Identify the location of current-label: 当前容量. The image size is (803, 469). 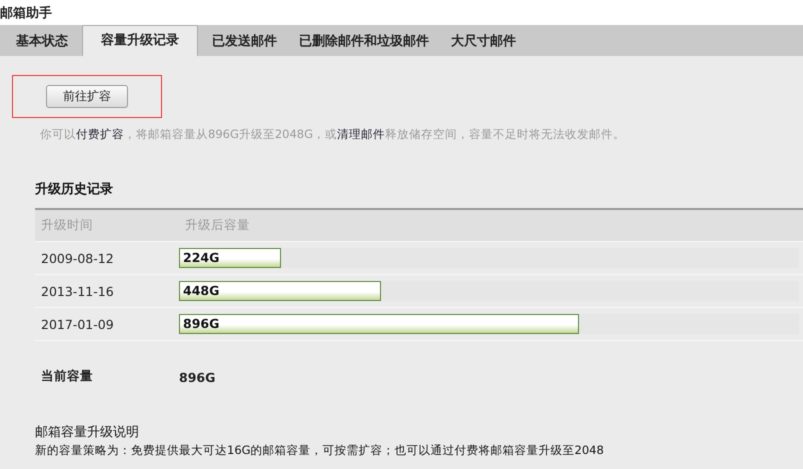
(67, 376).